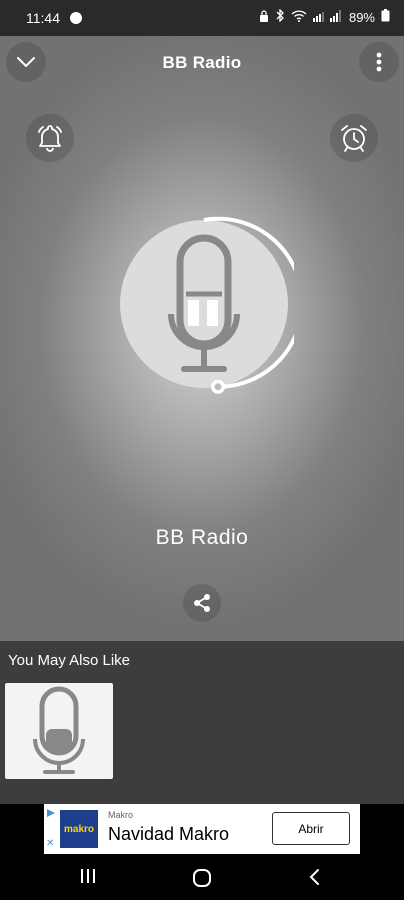  Describe the element at coordinates (264, 17) in the screenshot. I see `lock-icon` at that location.